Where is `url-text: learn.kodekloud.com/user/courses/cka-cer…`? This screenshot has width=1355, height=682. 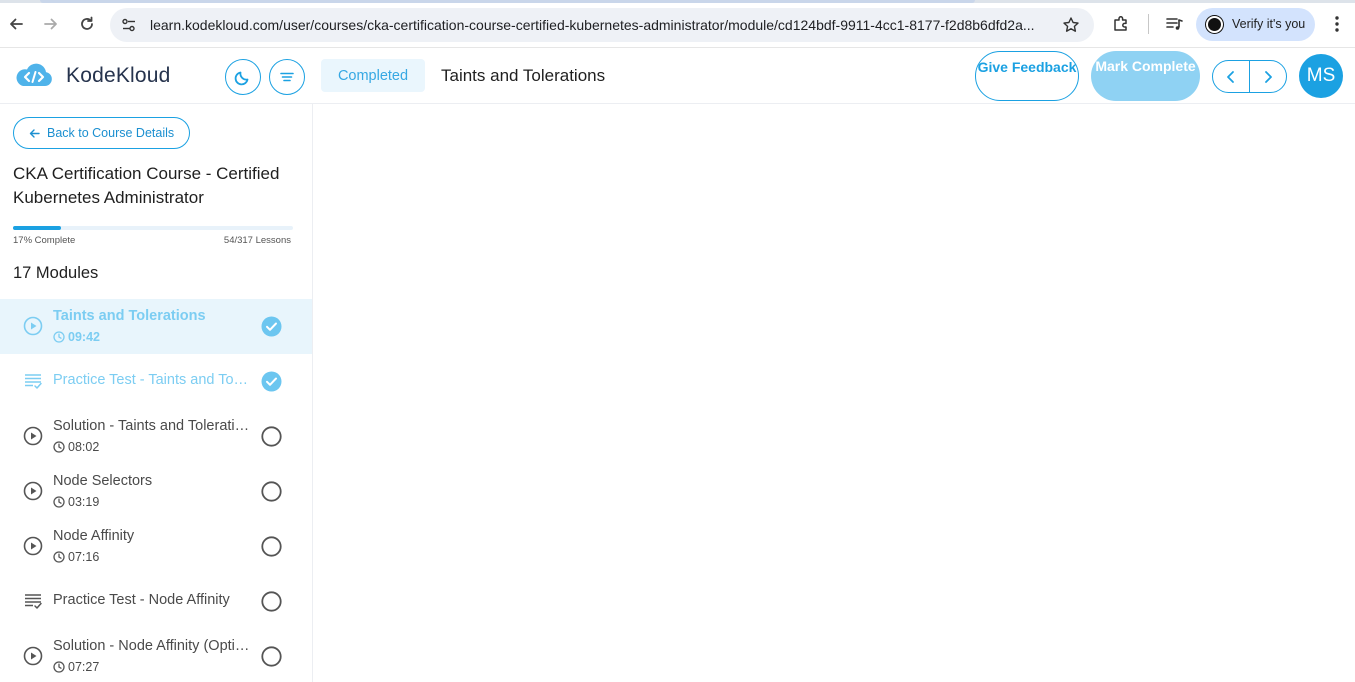
url-text: learn.kodekloud.com/user/courses/cka-cer… is located at coordinates (605, 25).